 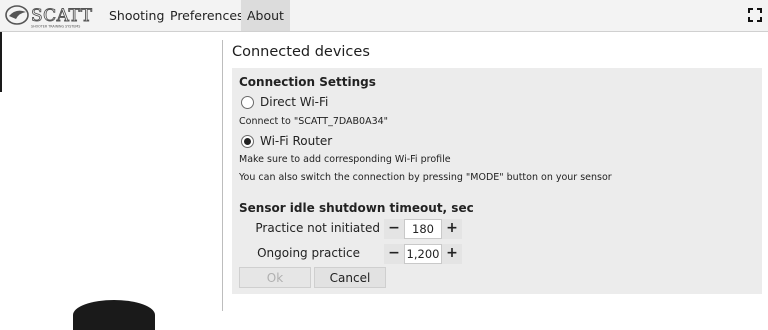 What do you see at coordinates (62, 16) in the screenshot?
I see `logo-text: SCATT` at bounding box center [62, 16].